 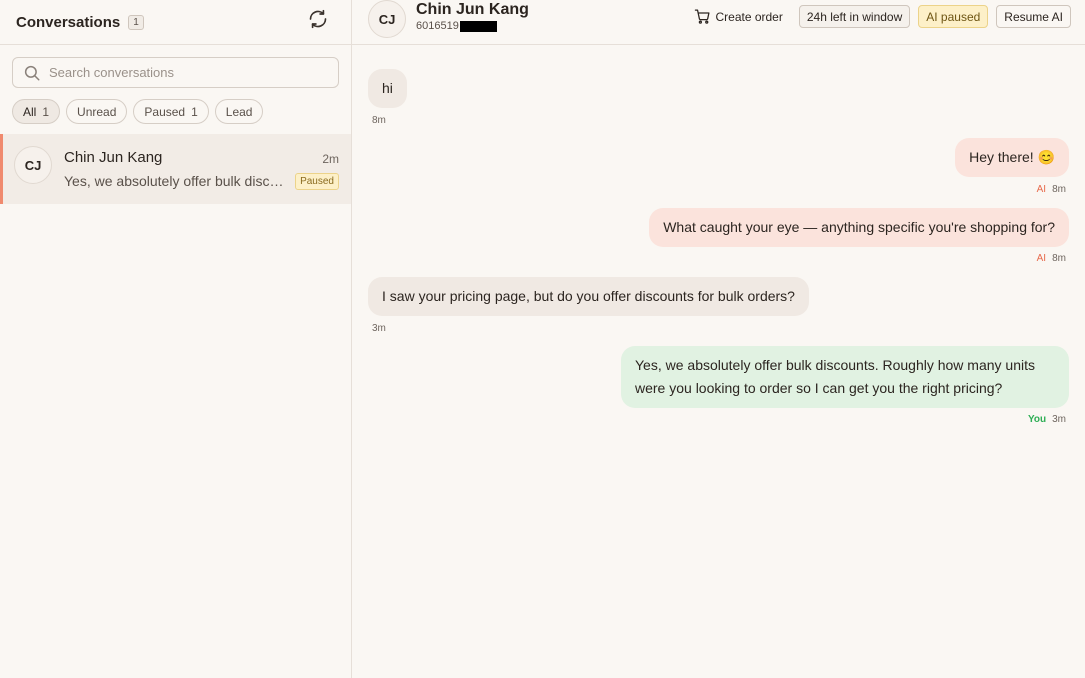 What do you see at coordinates (387, 88) in the screenshot?
I see `message-bubble-incoming: hi` at bounding box center [387, 88].